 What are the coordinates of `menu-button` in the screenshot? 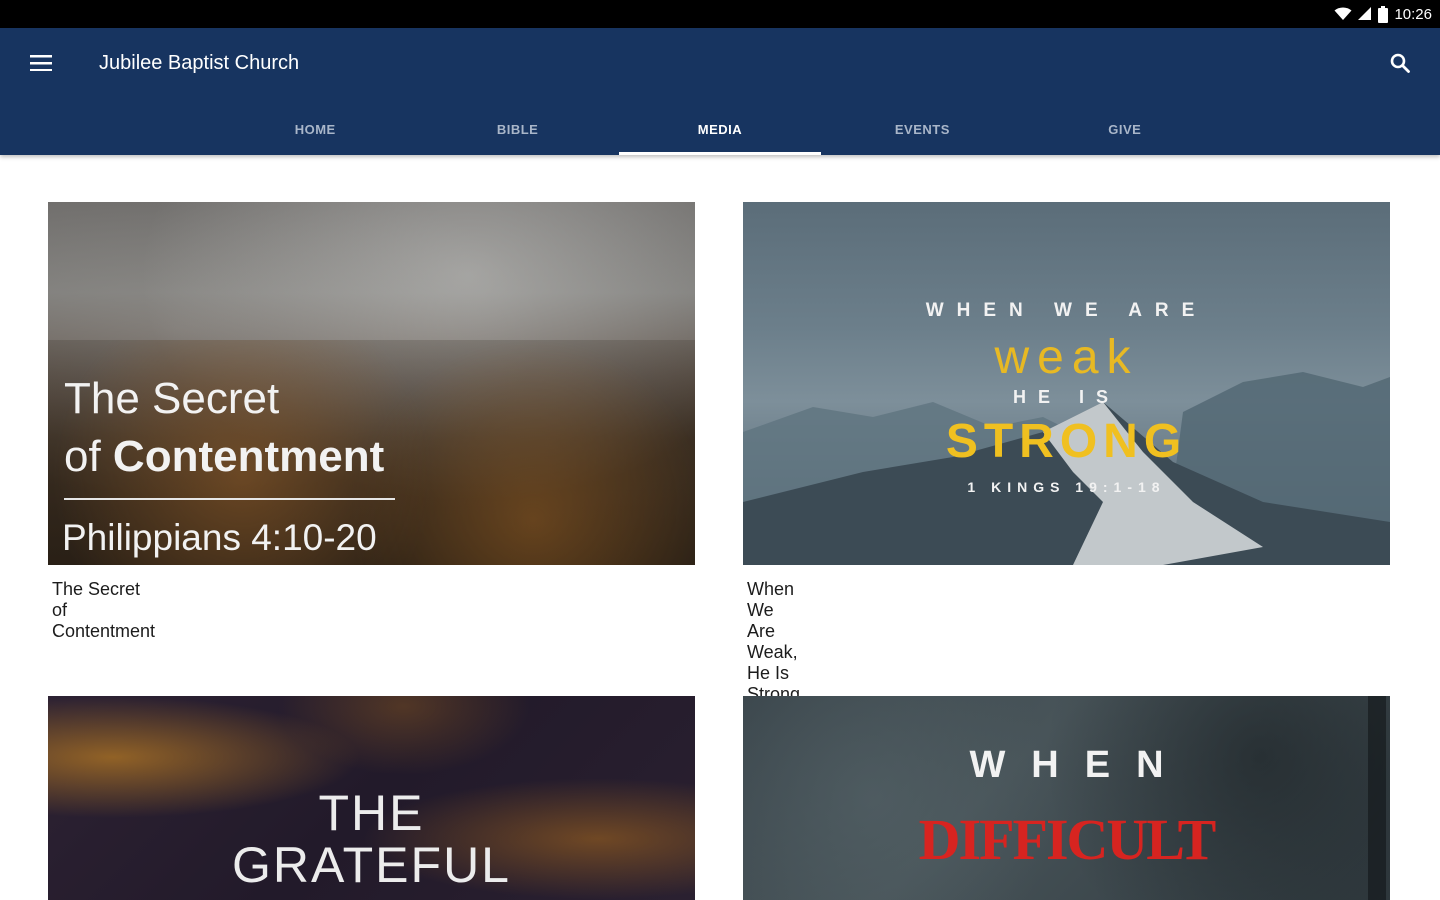 It's located at (41, 65).